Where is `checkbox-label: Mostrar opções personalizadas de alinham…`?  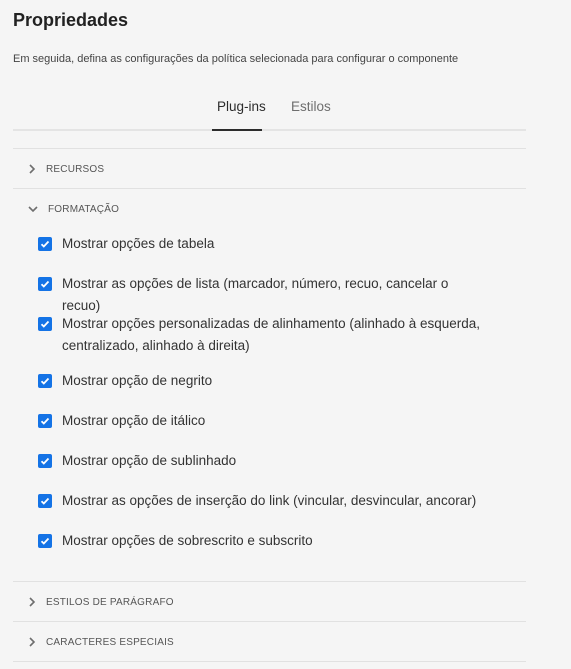 checkbox-label: Mostrar opções personalizadas de alinham… is located at coordinates (271, 334).